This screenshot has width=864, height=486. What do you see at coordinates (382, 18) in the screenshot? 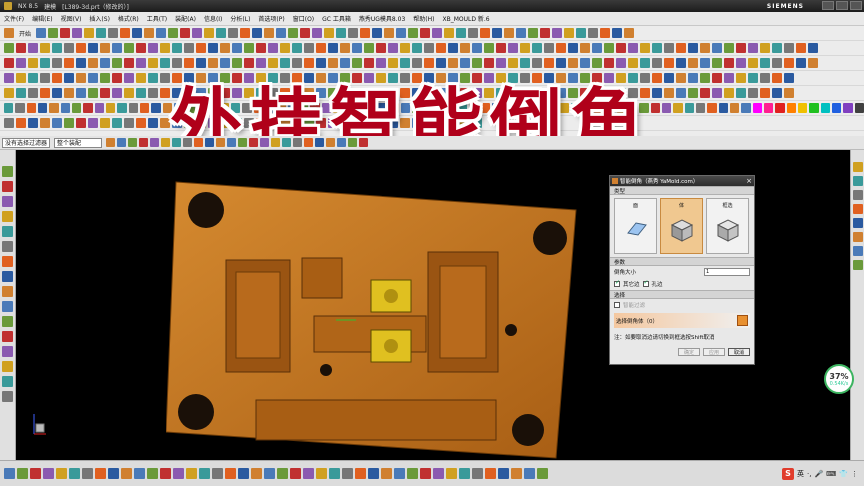
I see `menu-yanxiu-mold: 燕秀UG模具8.03` at bounding box center [382, 18].